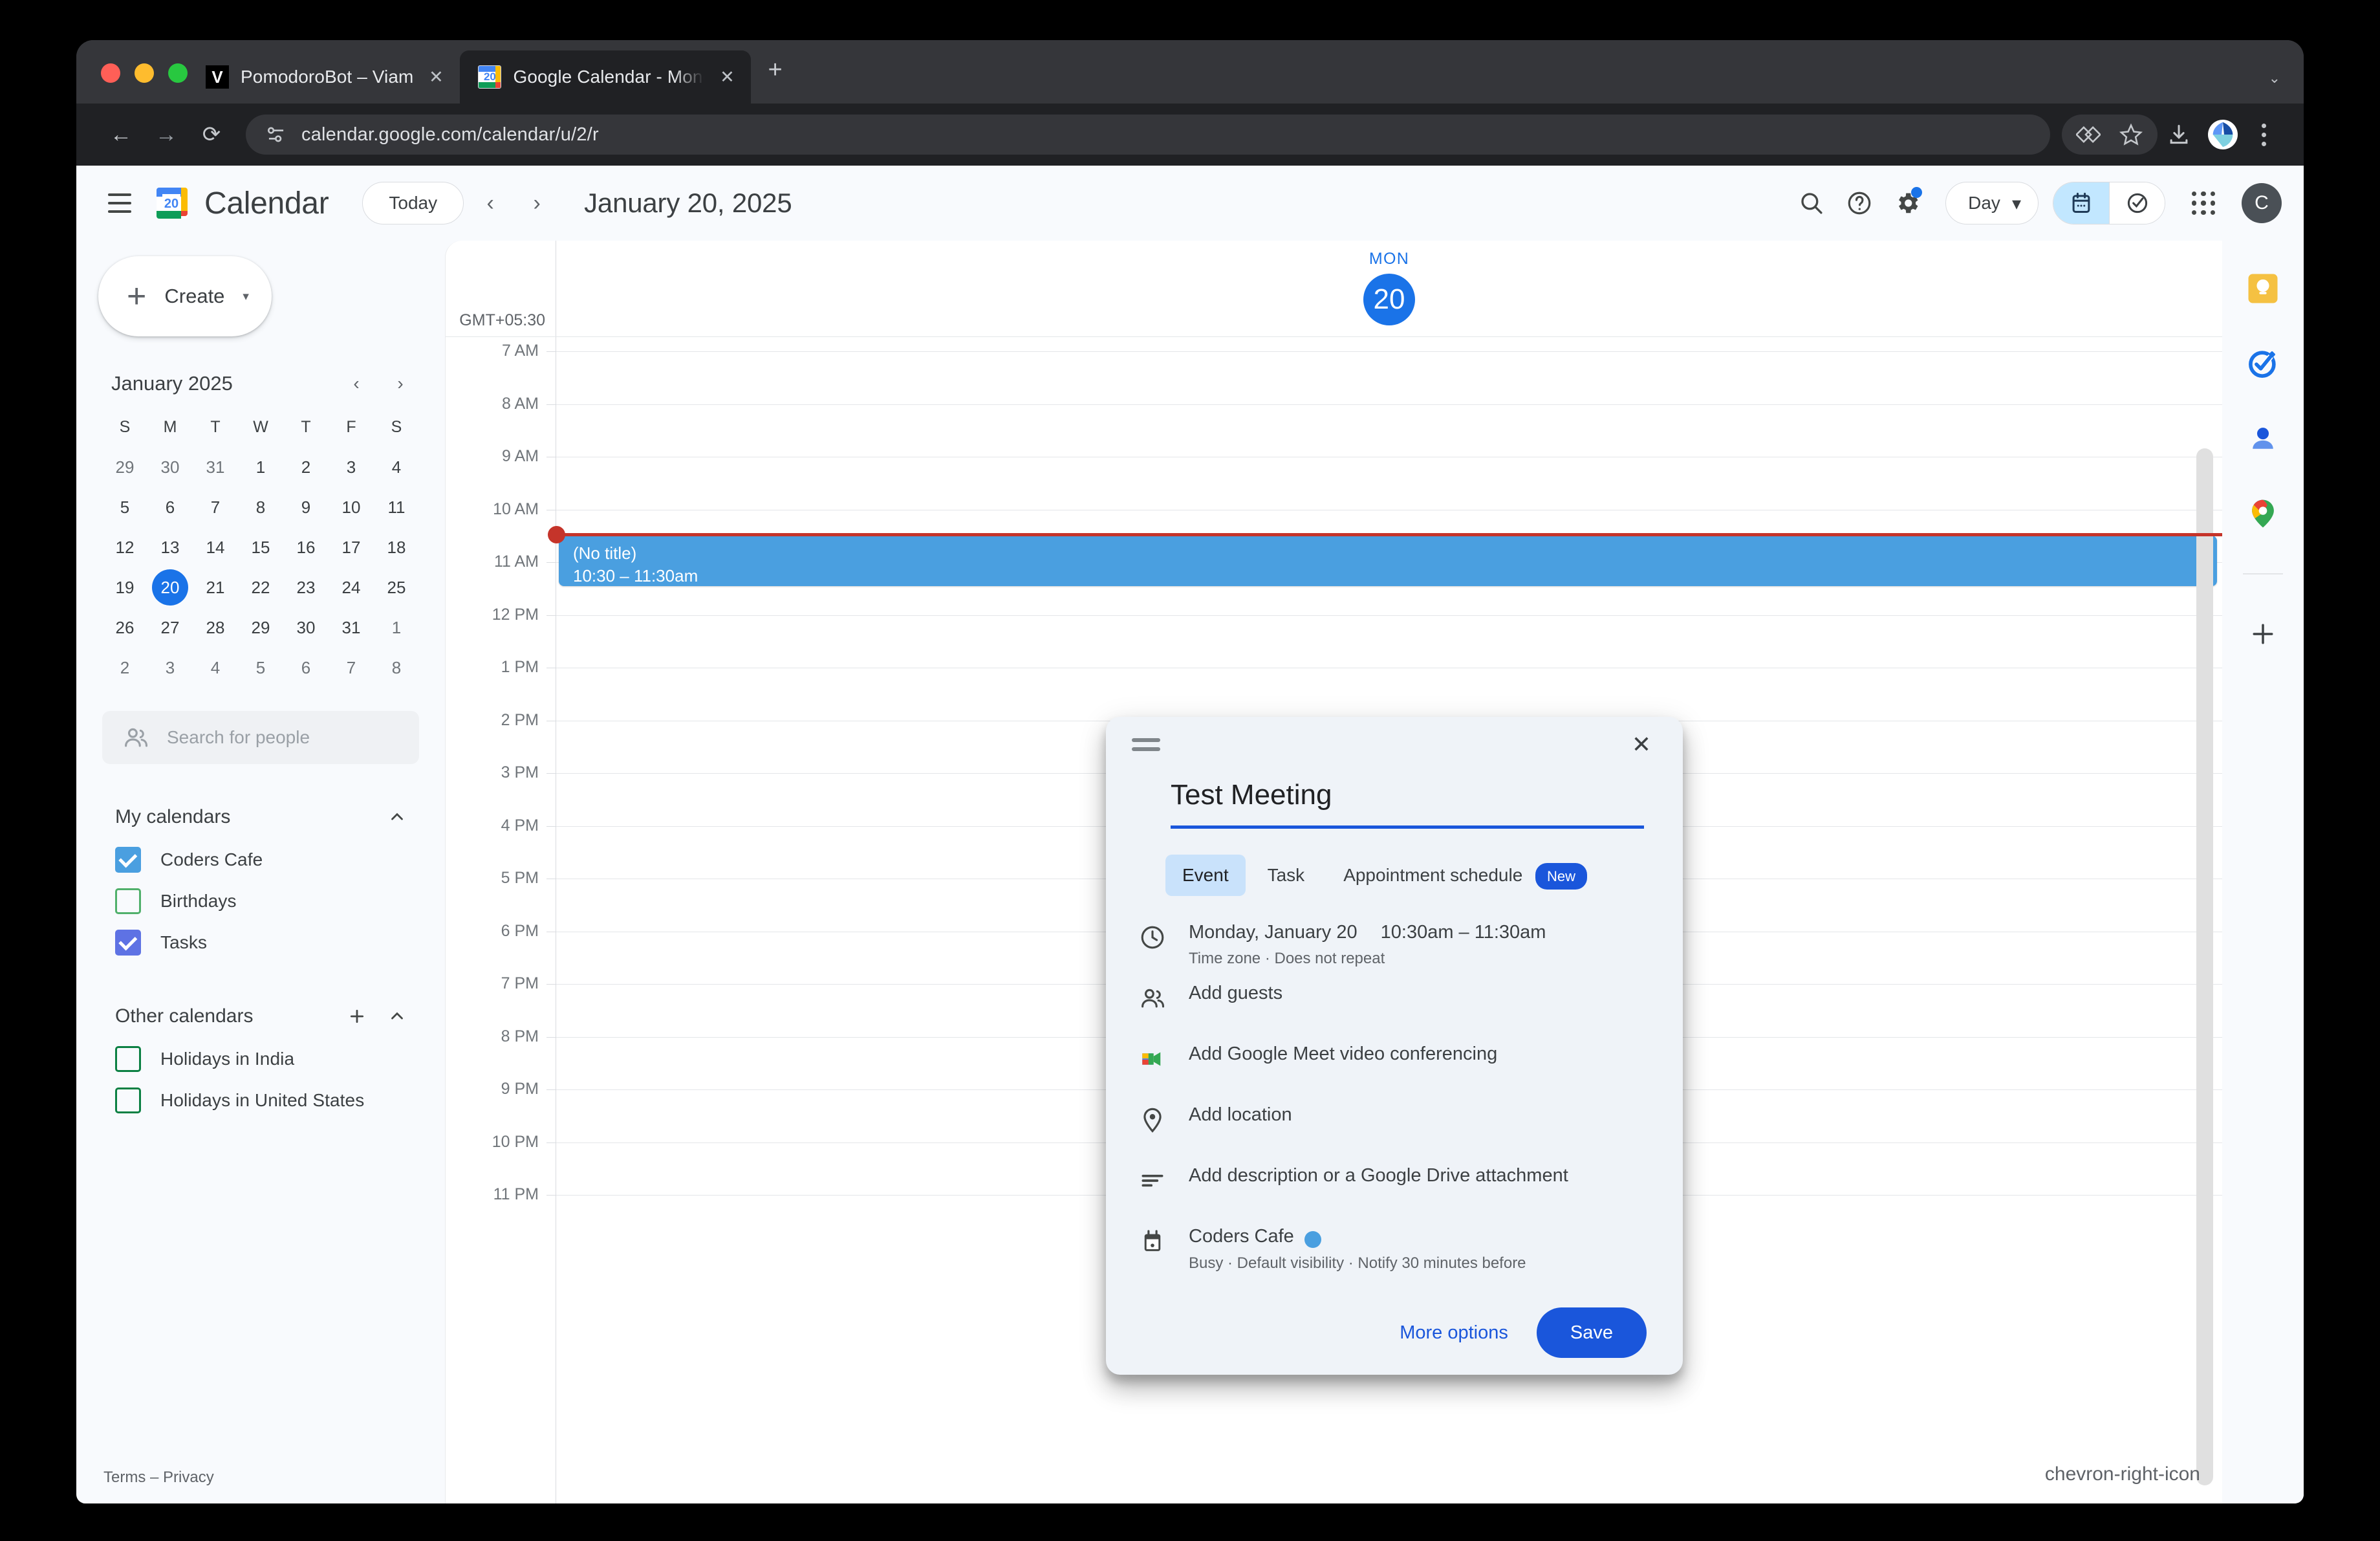 Image resolution: width=2380 pixels, height=1541 pixels. Describe the element at coordinates (121, 135) in the screenshot. I see `back-button: ←` at that location.